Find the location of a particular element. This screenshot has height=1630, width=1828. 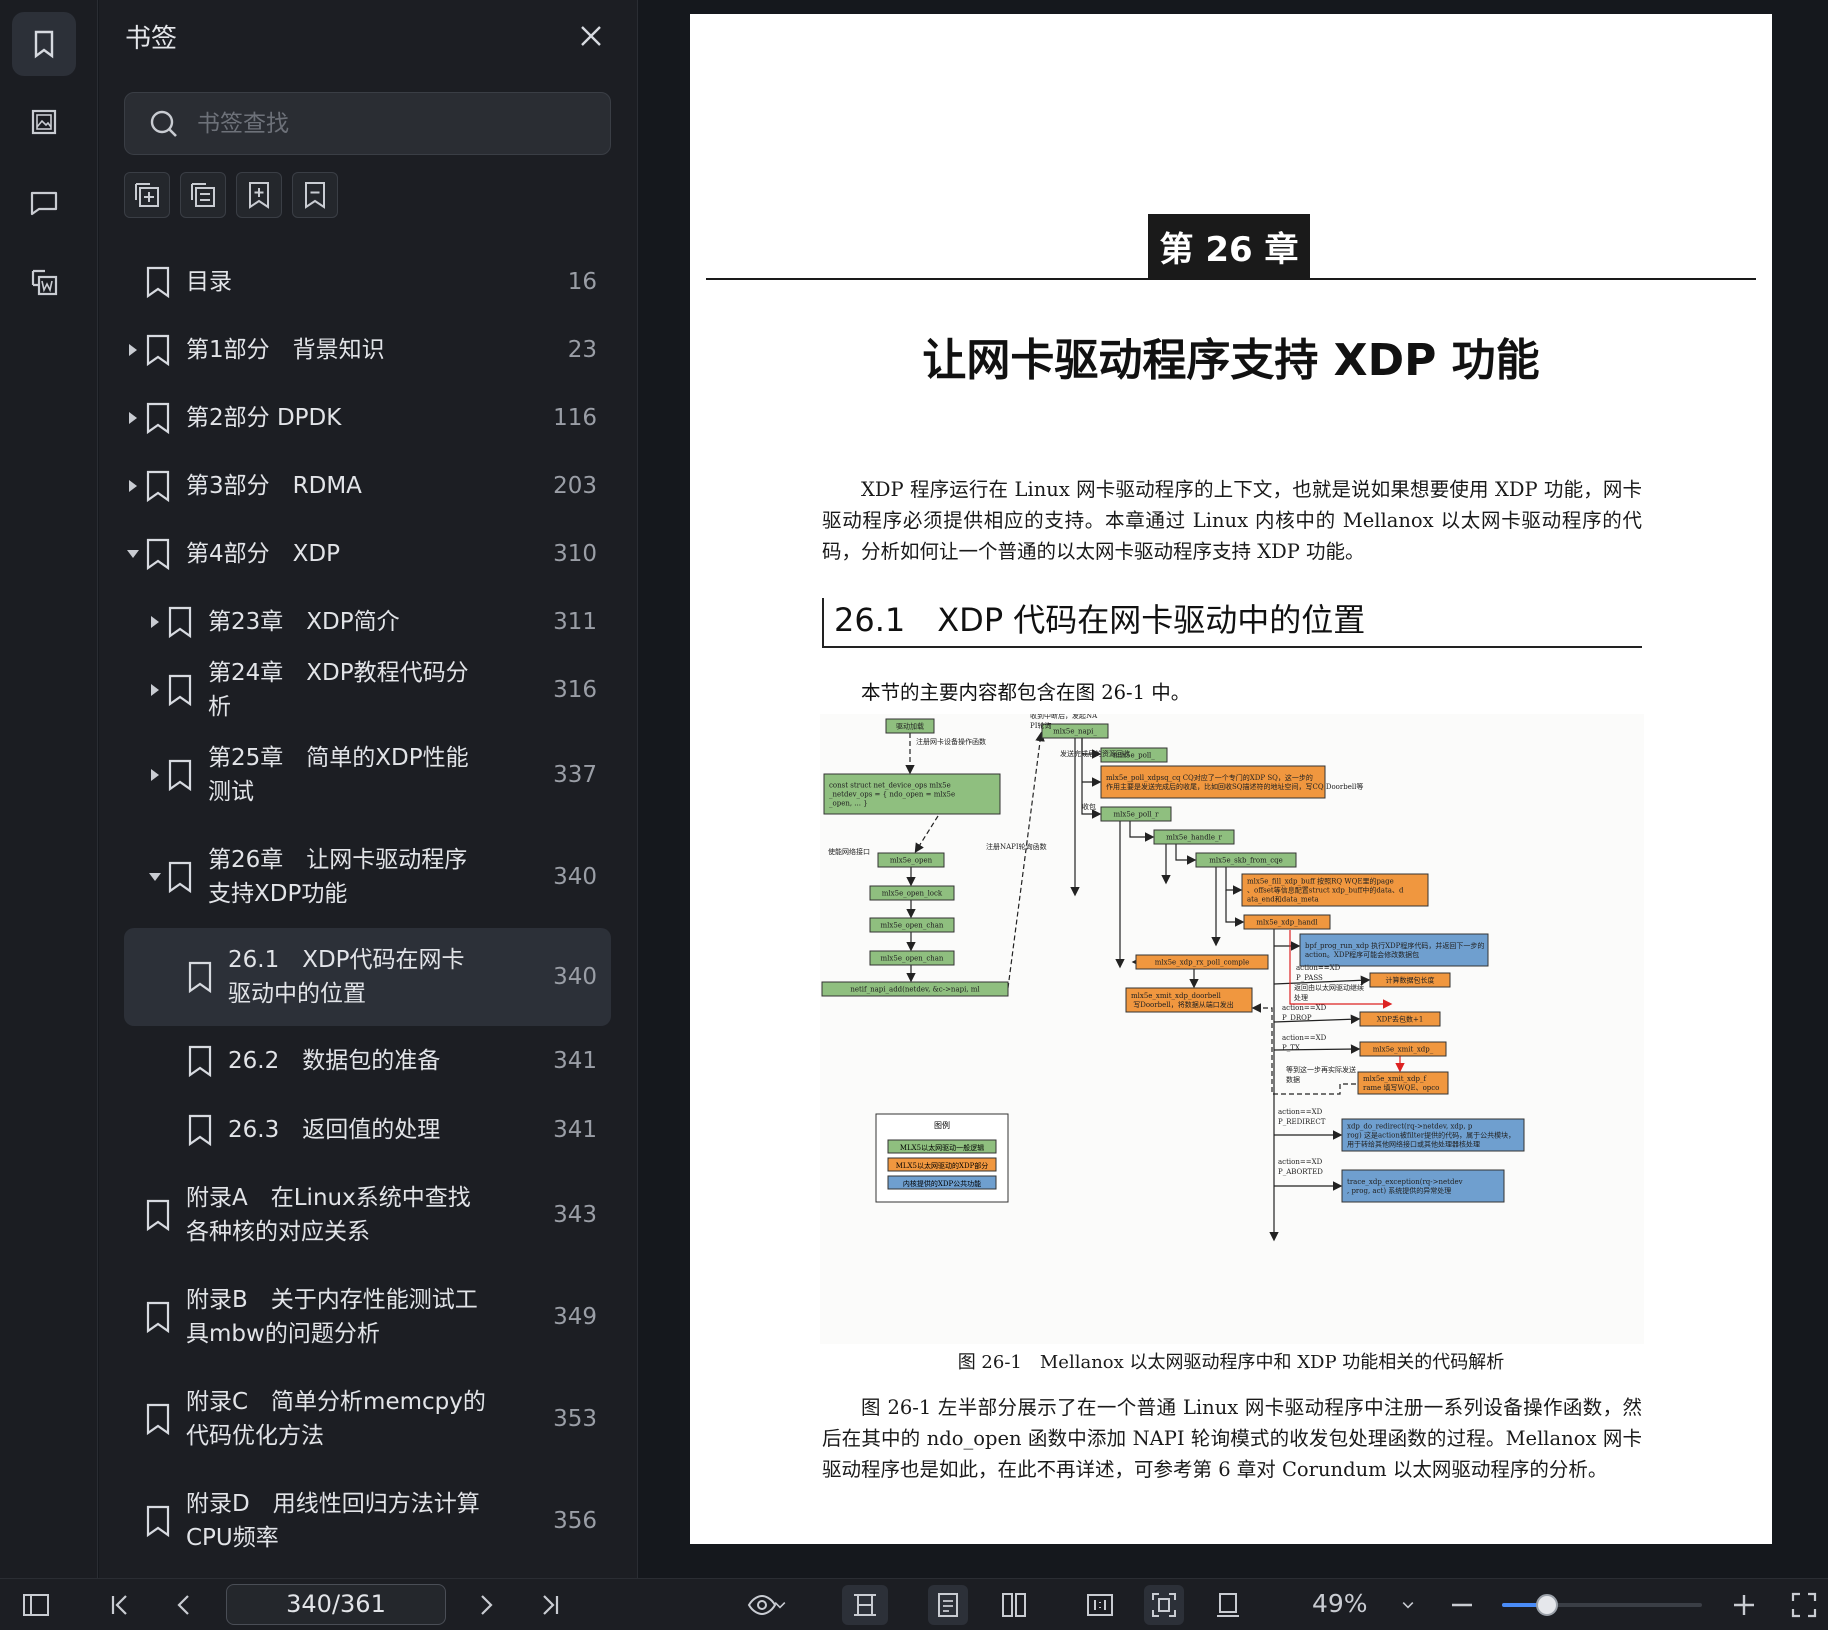

add-sub-bookmark-button is located at coordinates (203, 195).